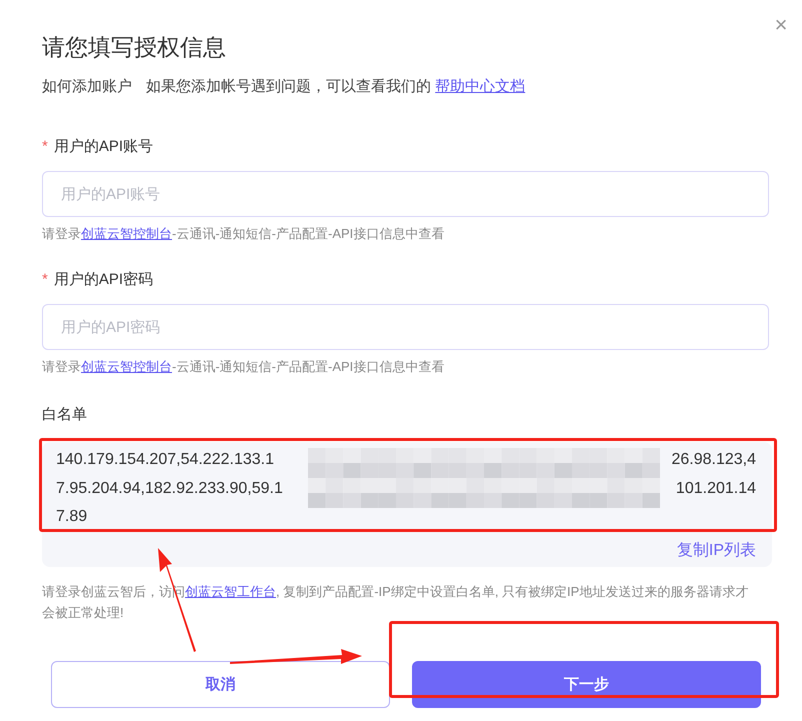 This screenshot has width=802, height=721. I want to click on dialog-title: 请您填写授权信息, so click(134, 47).